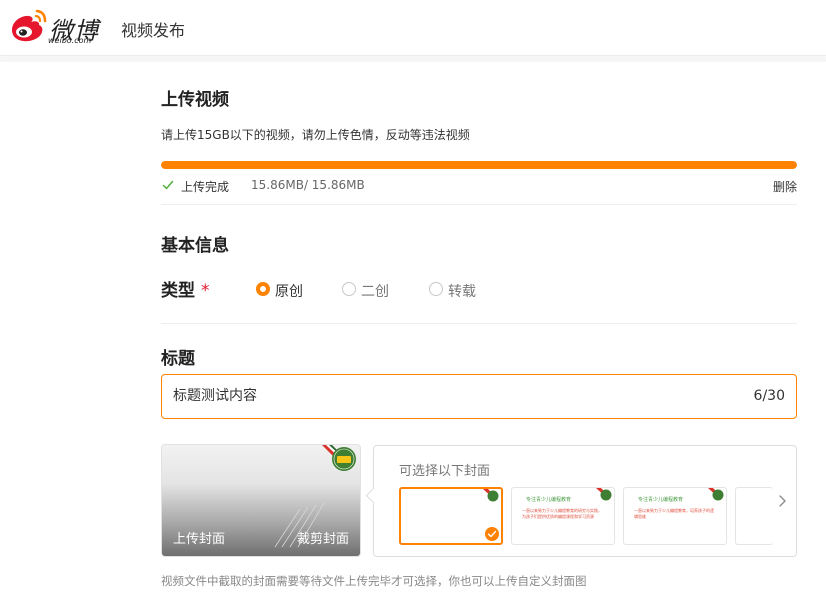 This screenshot has width=826, height=615. Describe the element at coordinates (178, 291) in the screenshot. I see `type-label-text: 类型` at that location.